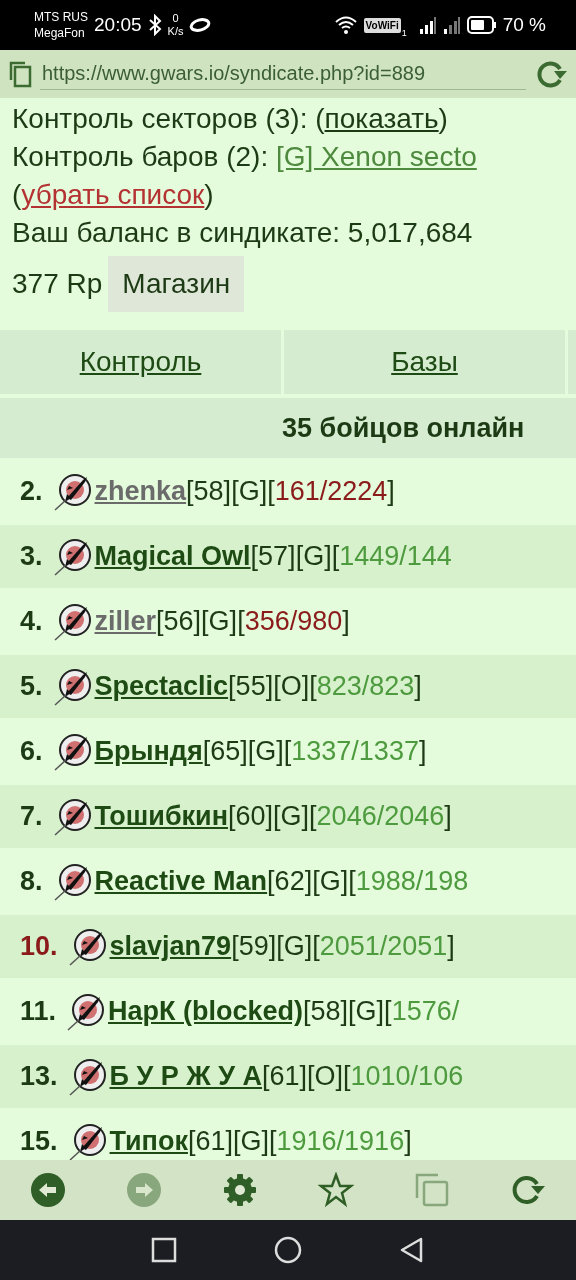  What do you see at coordinates (206, 1011) in the screenshot?
I see `fighter-name-link: НарК (blocked)` at bounding box center [206, 1011].